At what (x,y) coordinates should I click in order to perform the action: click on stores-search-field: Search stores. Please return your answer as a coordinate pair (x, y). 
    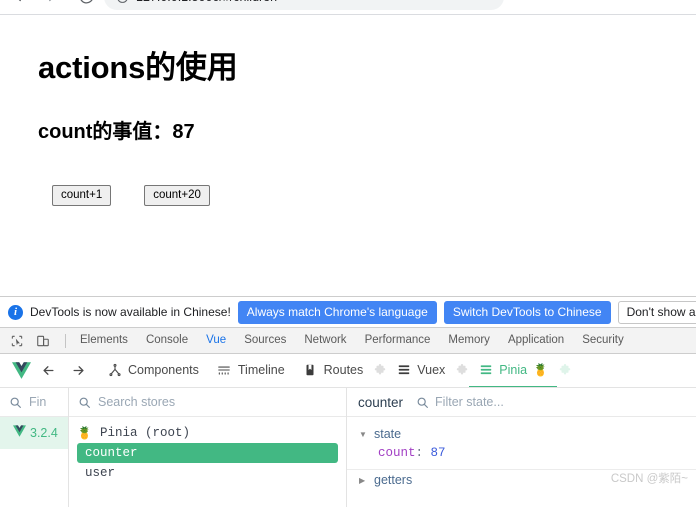
    Looking at the image, I should click on (207, 402).